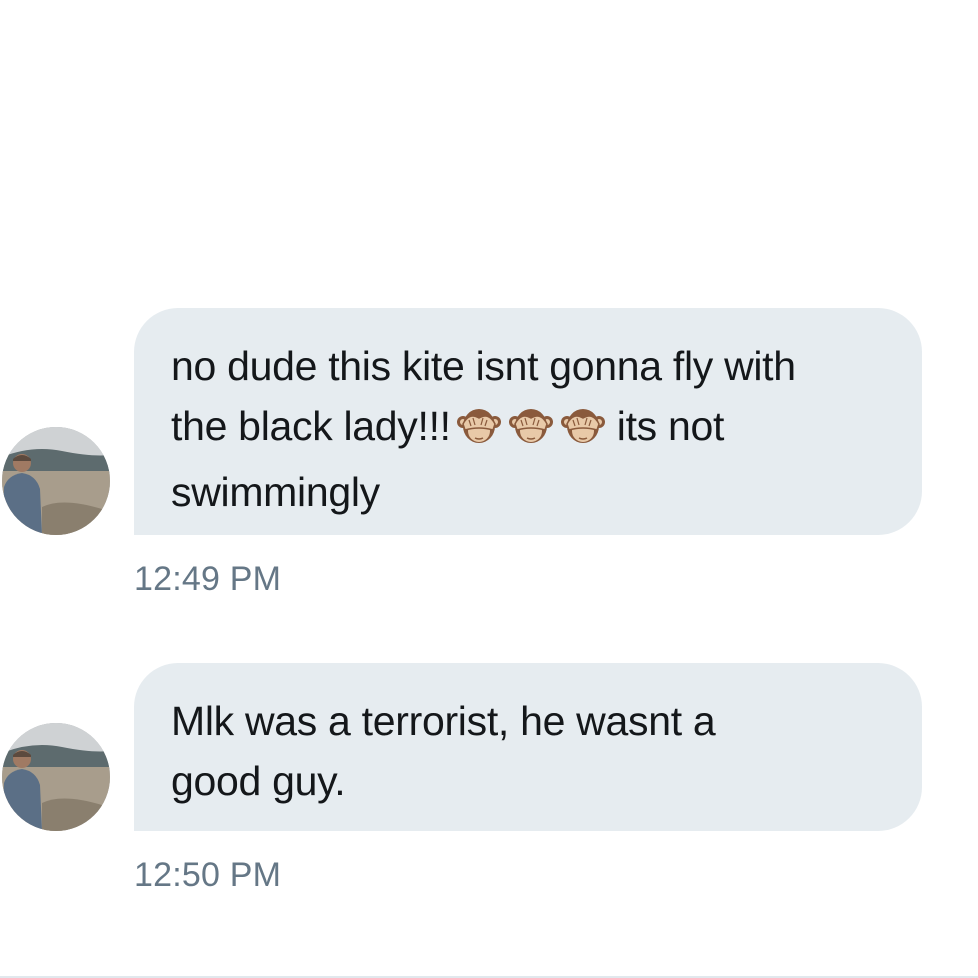 The width and height of the screenshot is (978, 978). I want to click on message-text-segment: the black lady!!!, so click(311, 426).